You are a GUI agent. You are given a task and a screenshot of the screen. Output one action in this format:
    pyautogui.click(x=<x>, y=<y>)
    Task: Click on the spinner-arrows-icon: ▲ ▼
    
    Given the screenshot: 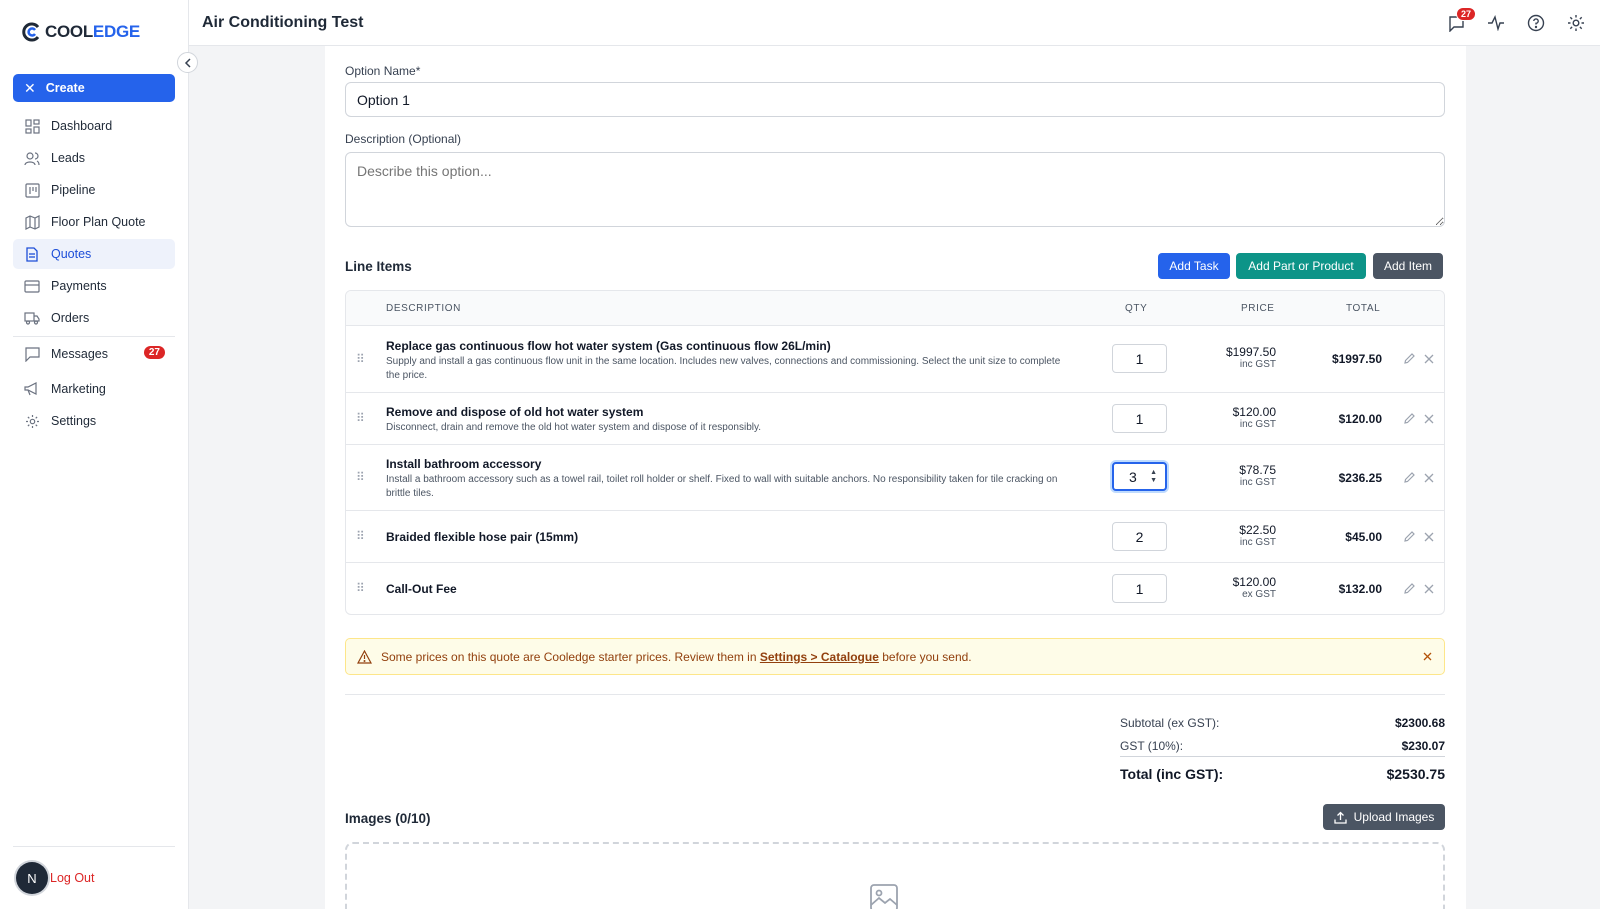 What is the action you would take?
    pyautogui.click(x=1153, y=477)
    